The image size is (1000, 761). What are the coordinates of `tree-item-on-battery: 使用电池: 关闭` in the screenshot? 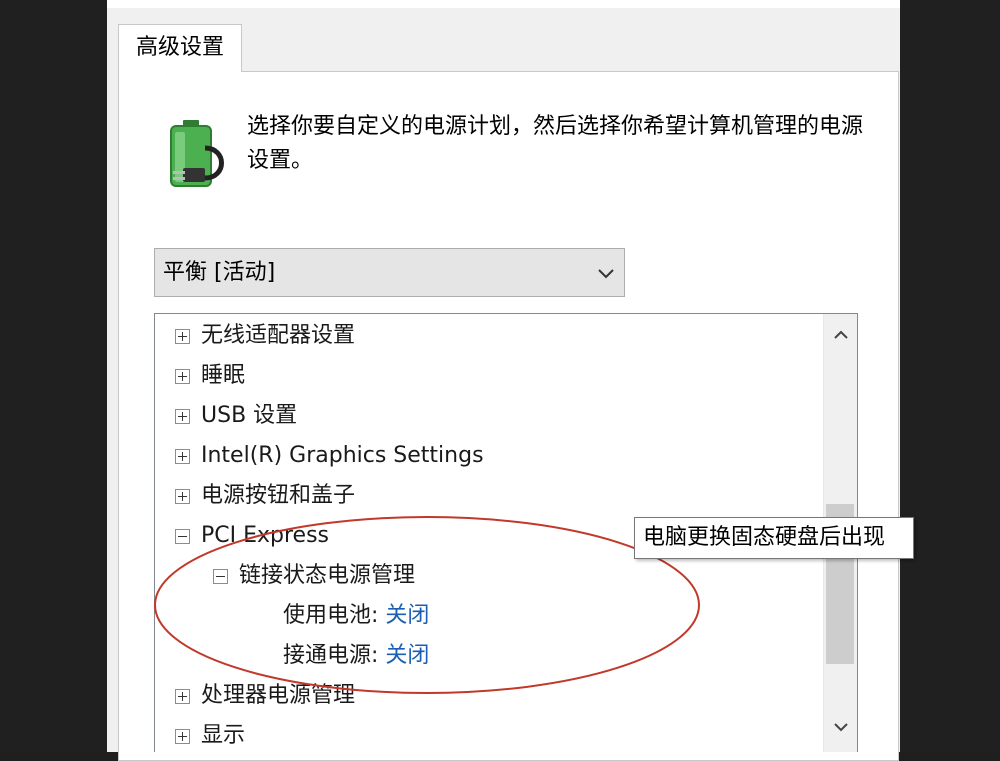 It's located at (356, 616).